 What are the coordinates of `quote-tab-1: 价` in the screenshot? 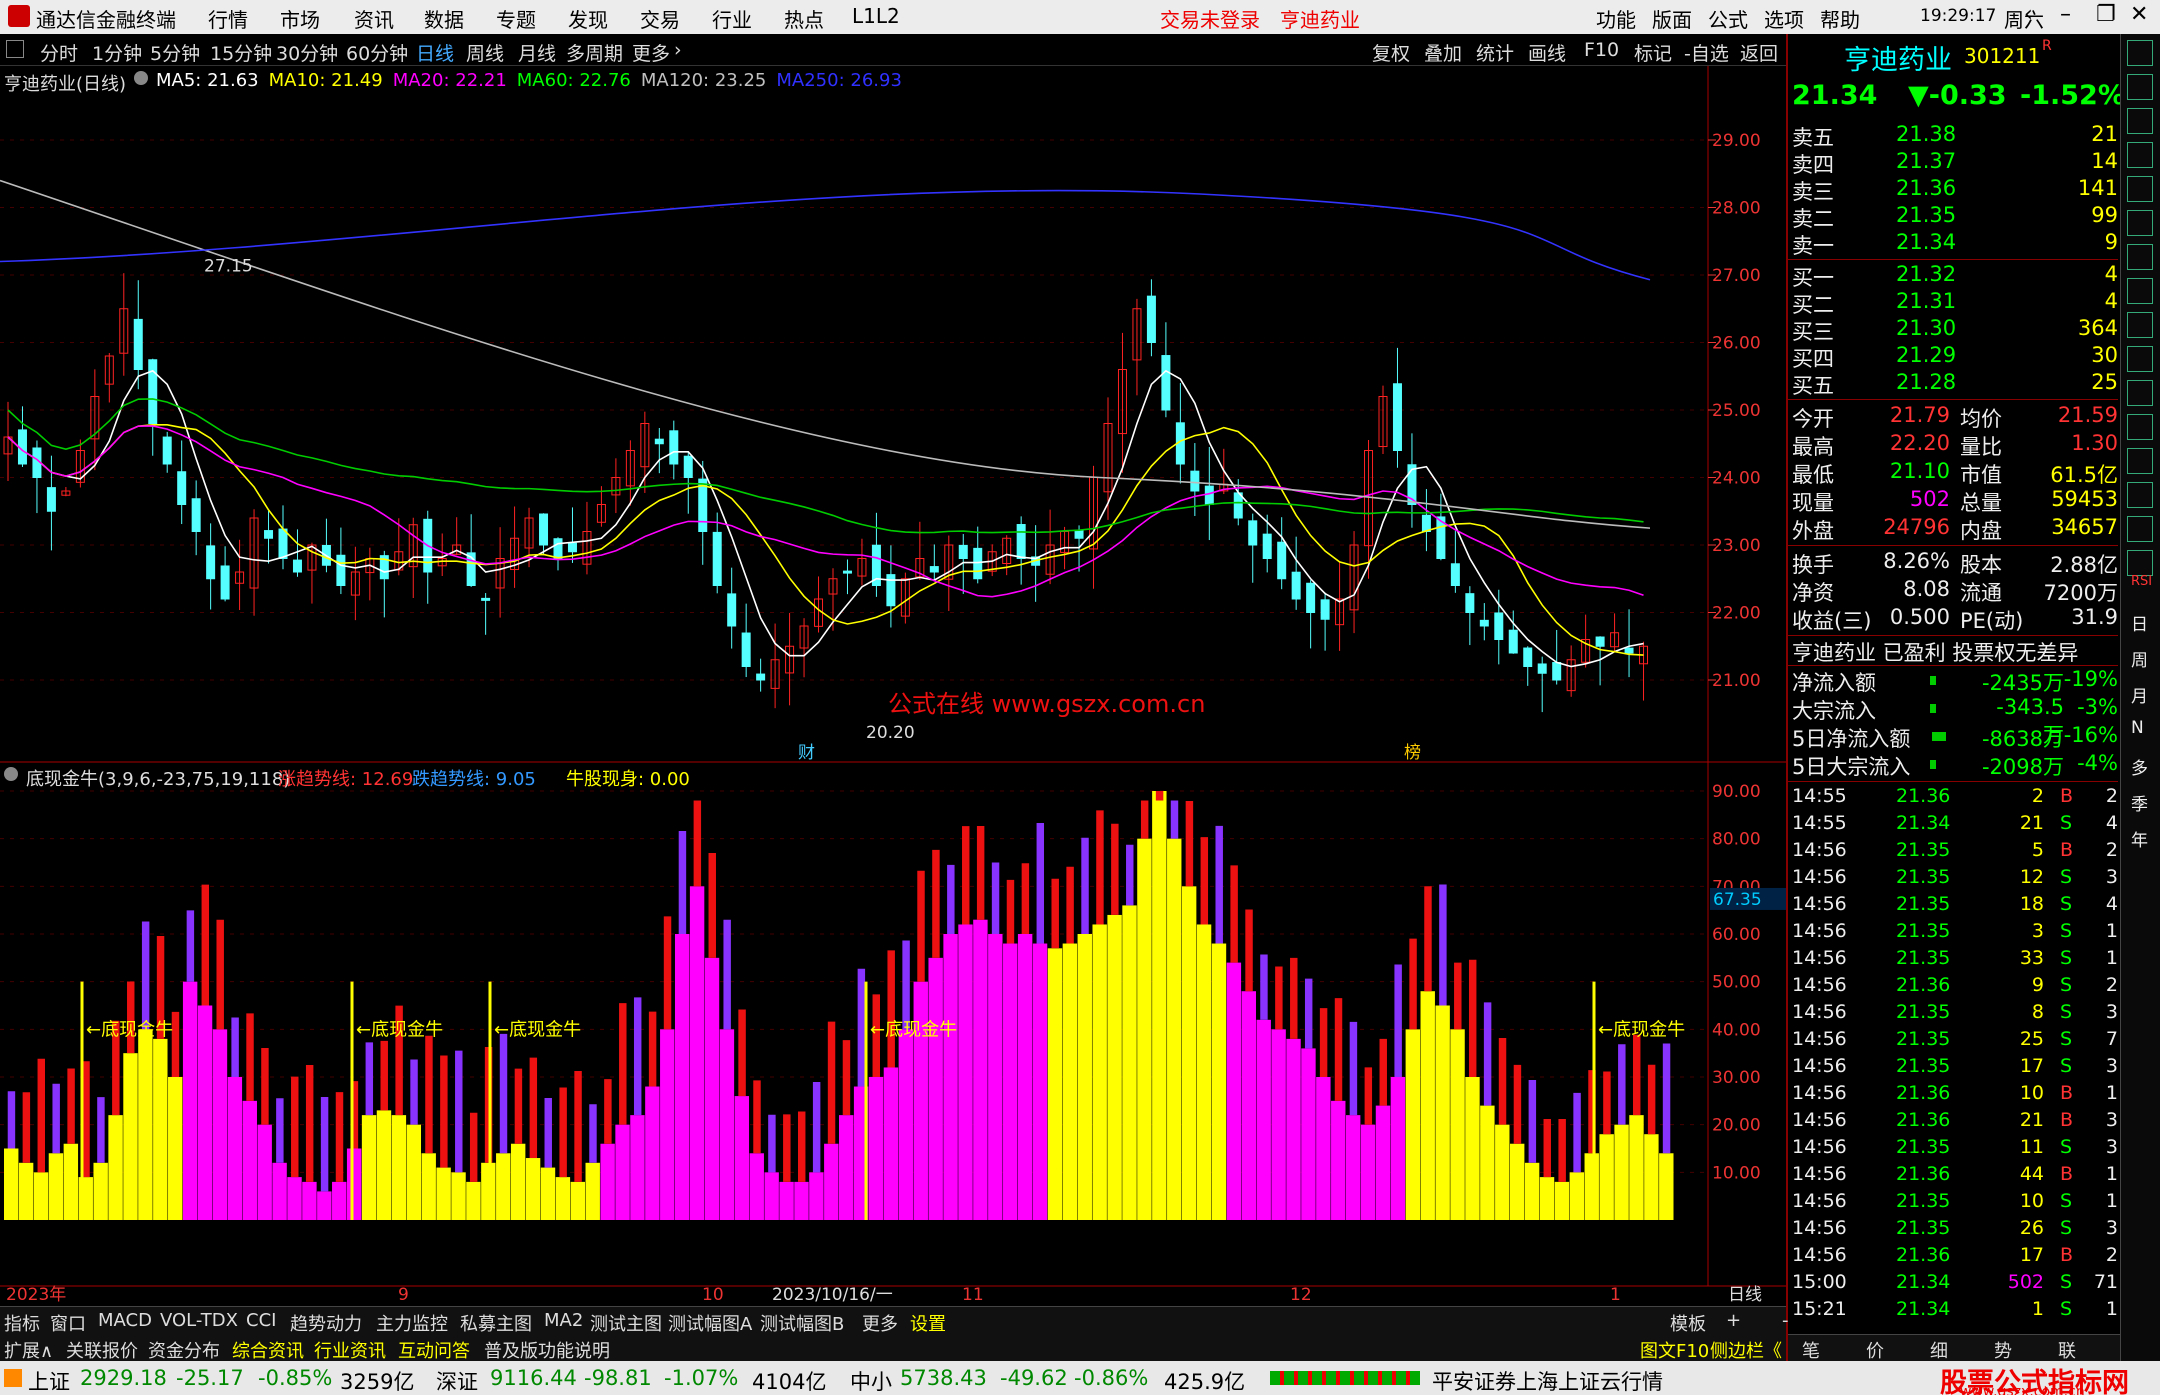 It's located at (1875, 1350).